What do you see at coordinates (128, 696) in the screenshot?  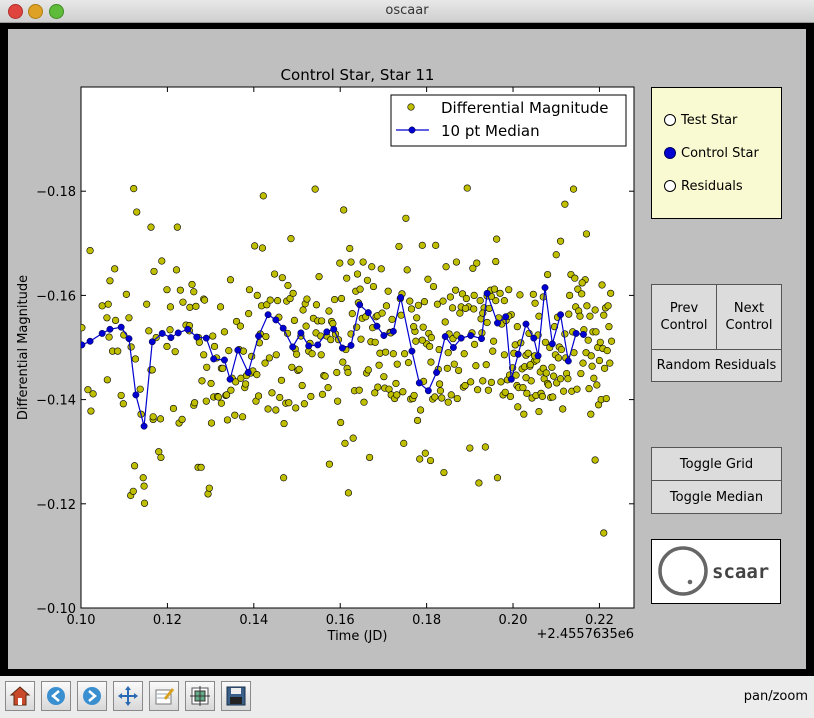 I see `pan-button` at bounding box center [128, 696].